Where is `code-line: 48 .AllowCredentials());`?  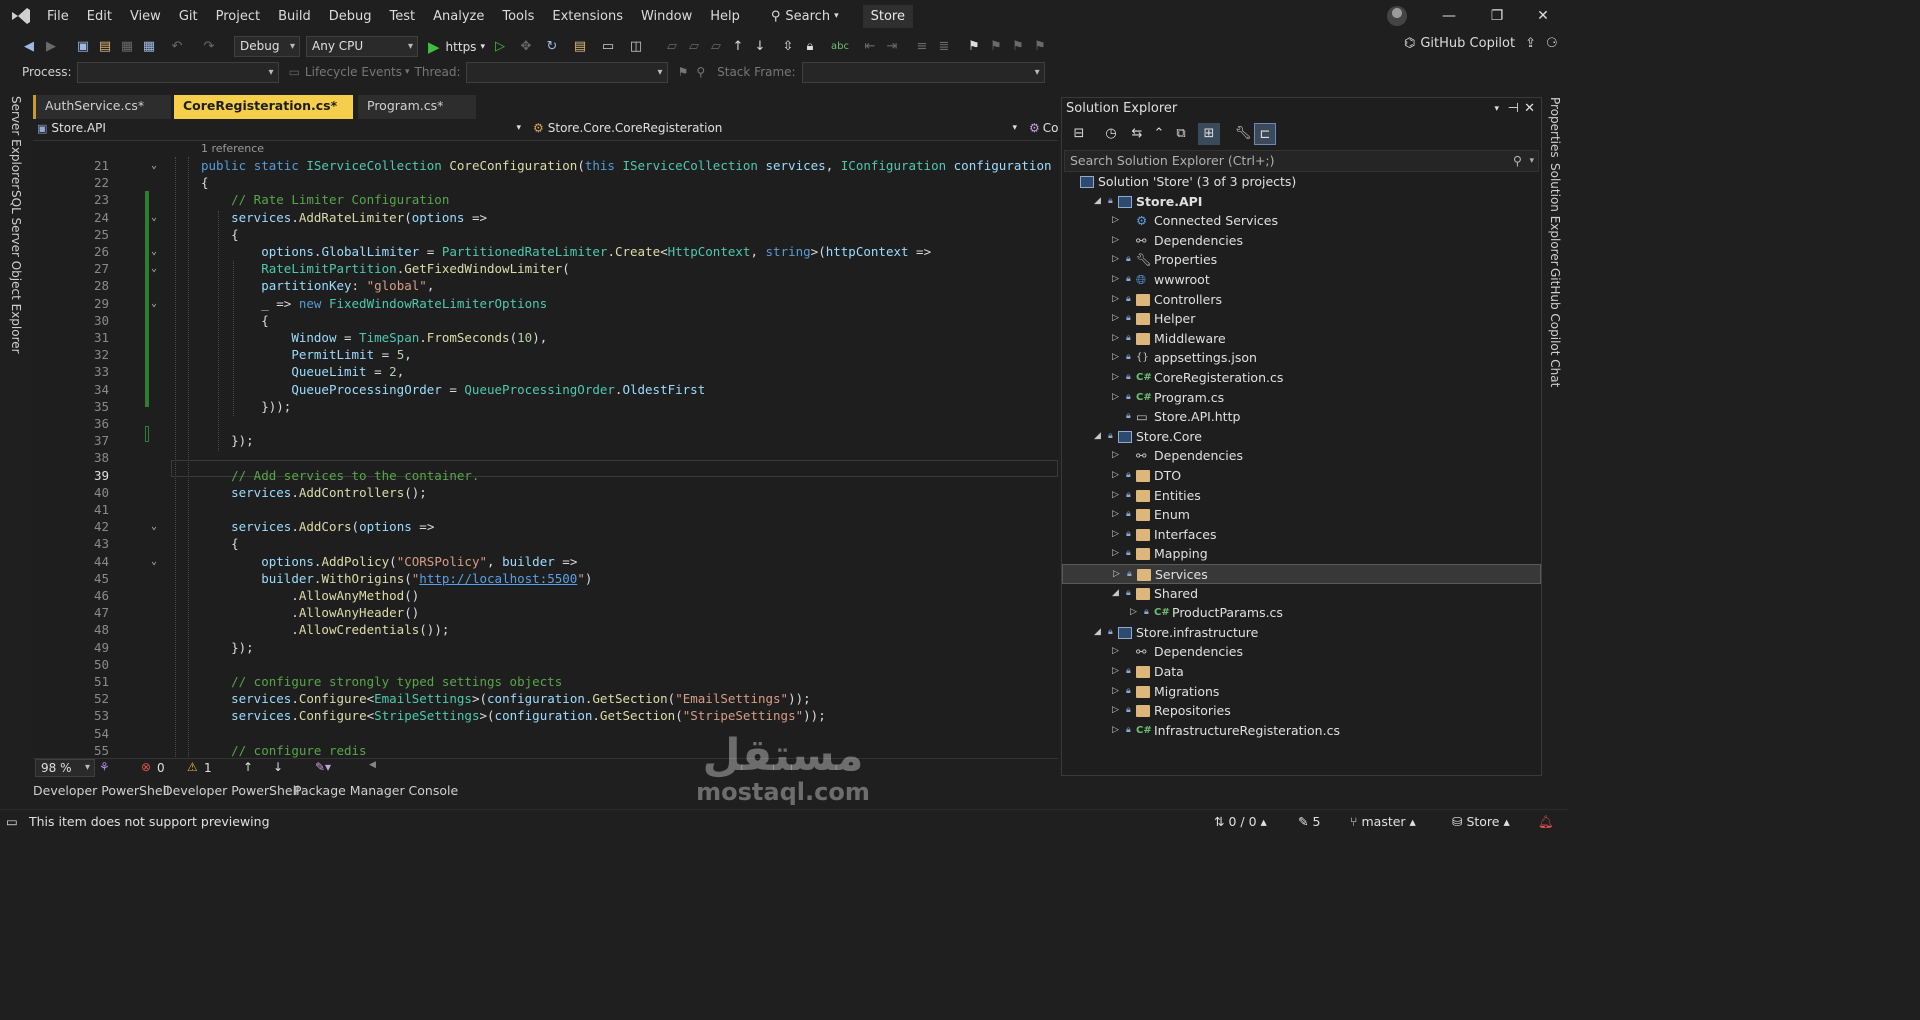
code-line: 48 .AllowCredentials()); is located at coordinates (545, 629).